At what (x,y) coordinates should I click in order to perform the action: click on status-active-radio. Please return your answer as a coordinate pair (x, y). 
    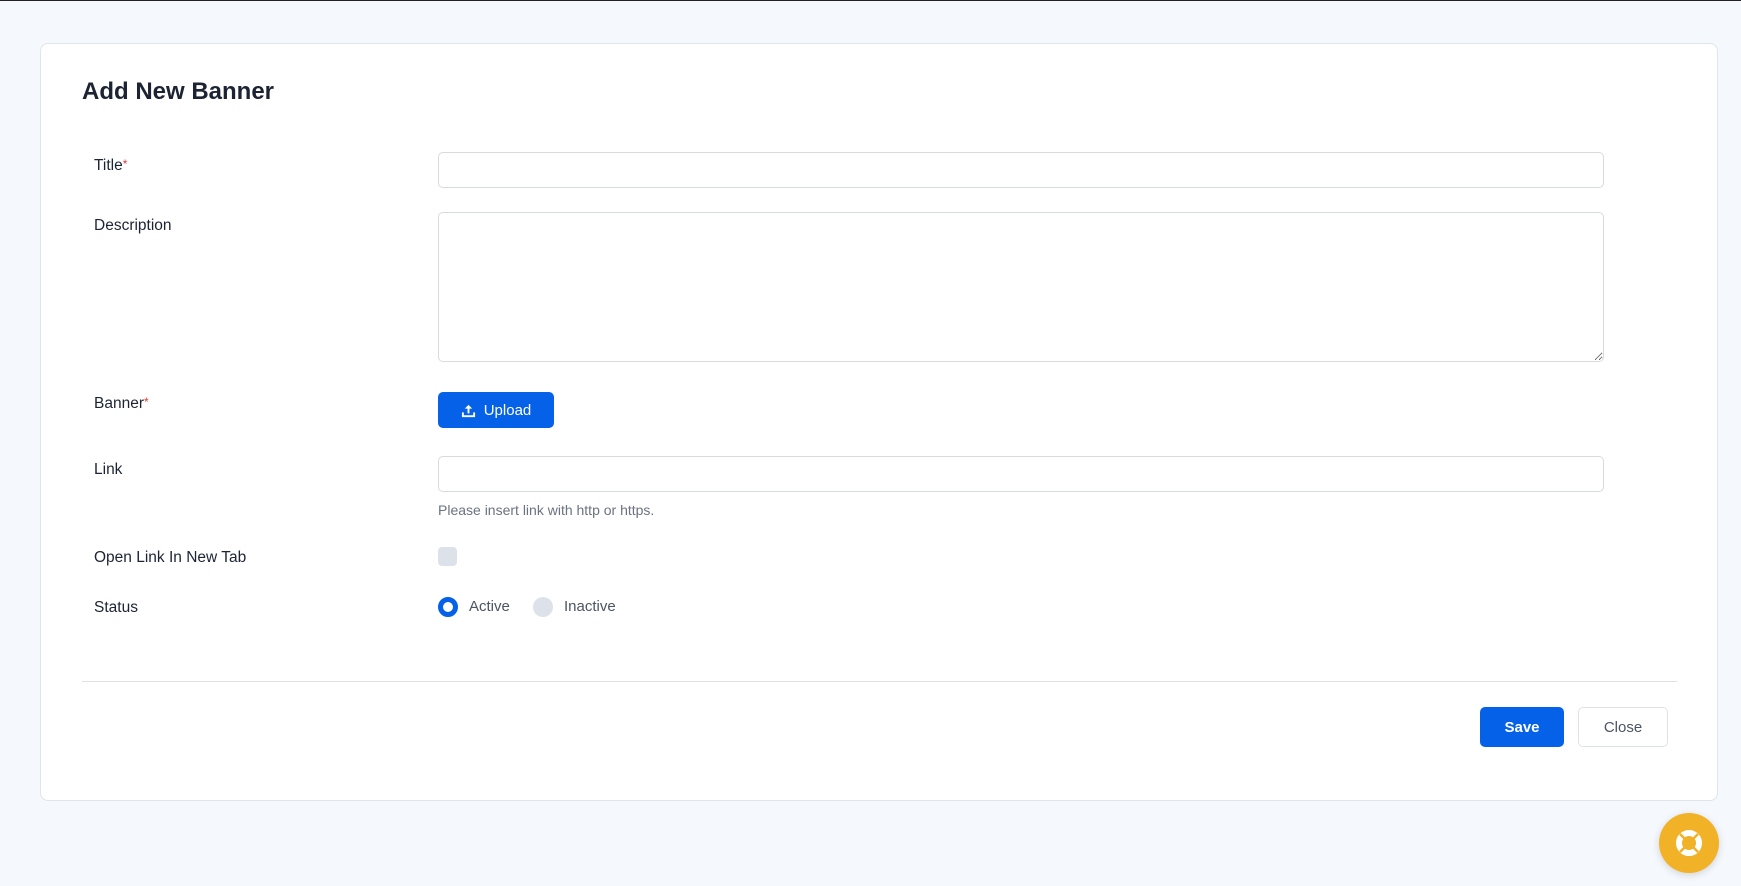
    Looking at the image, I should click on (448, 607).